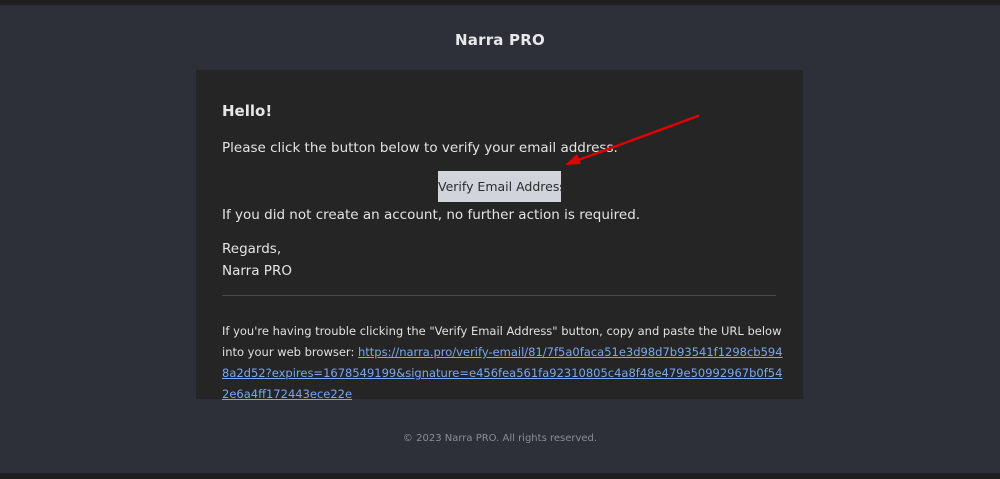 This screenshot has width=1000, height=479. I want to click on divider, so click(499, 295).